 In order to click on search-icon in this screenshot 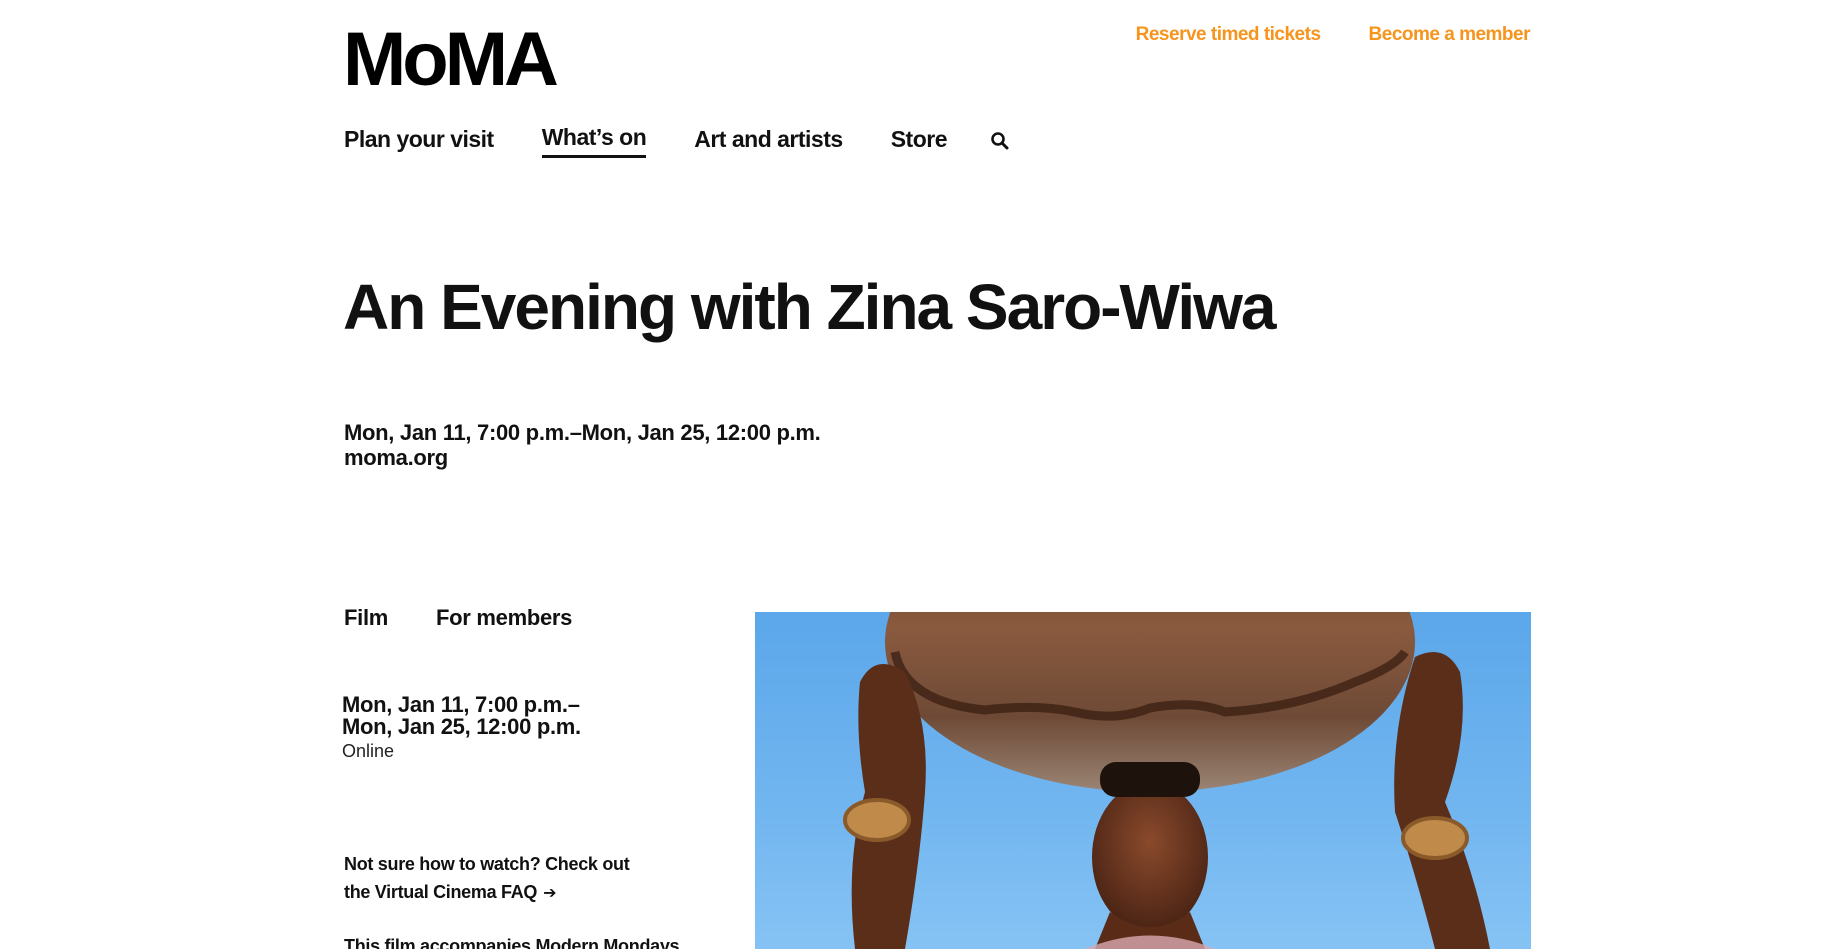, I will do `click(1000, 141)`.